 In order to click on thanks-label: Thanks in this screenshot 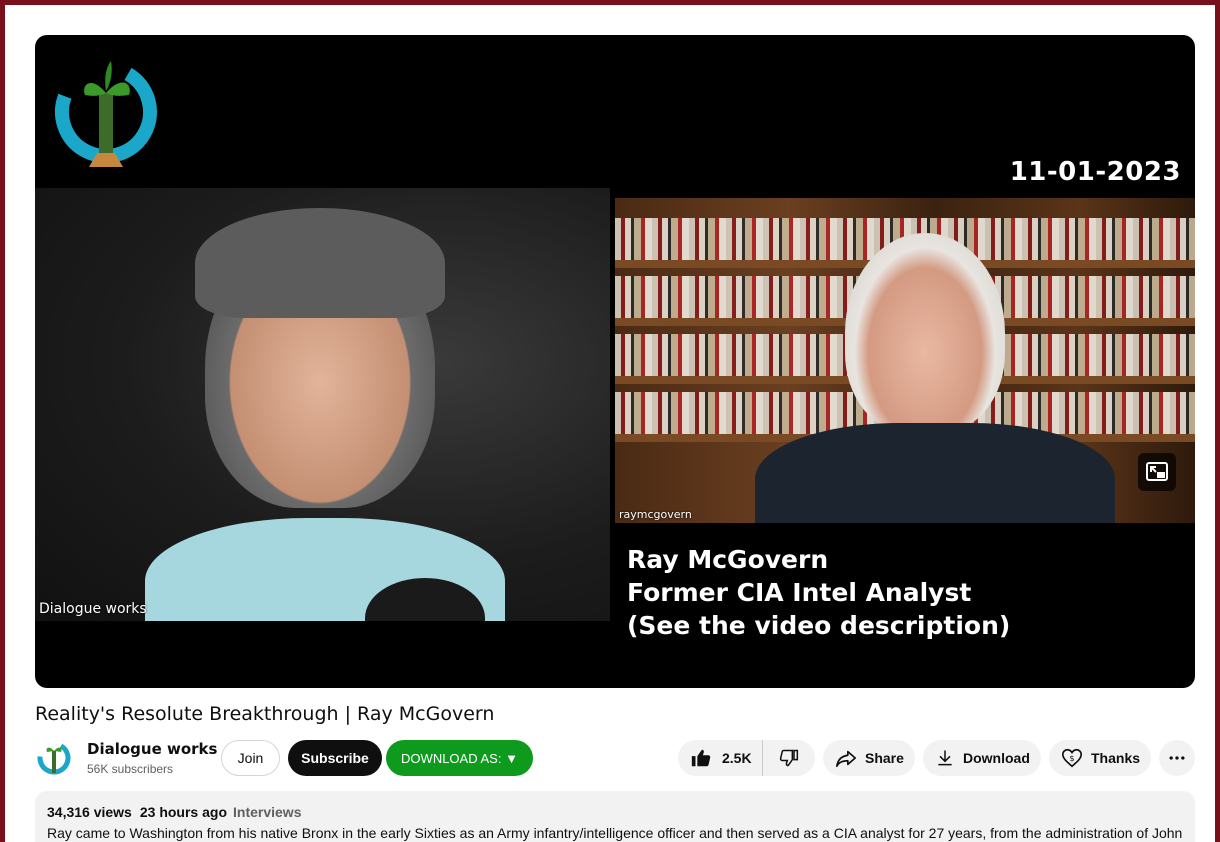, I will do `click(1116, 758)`.